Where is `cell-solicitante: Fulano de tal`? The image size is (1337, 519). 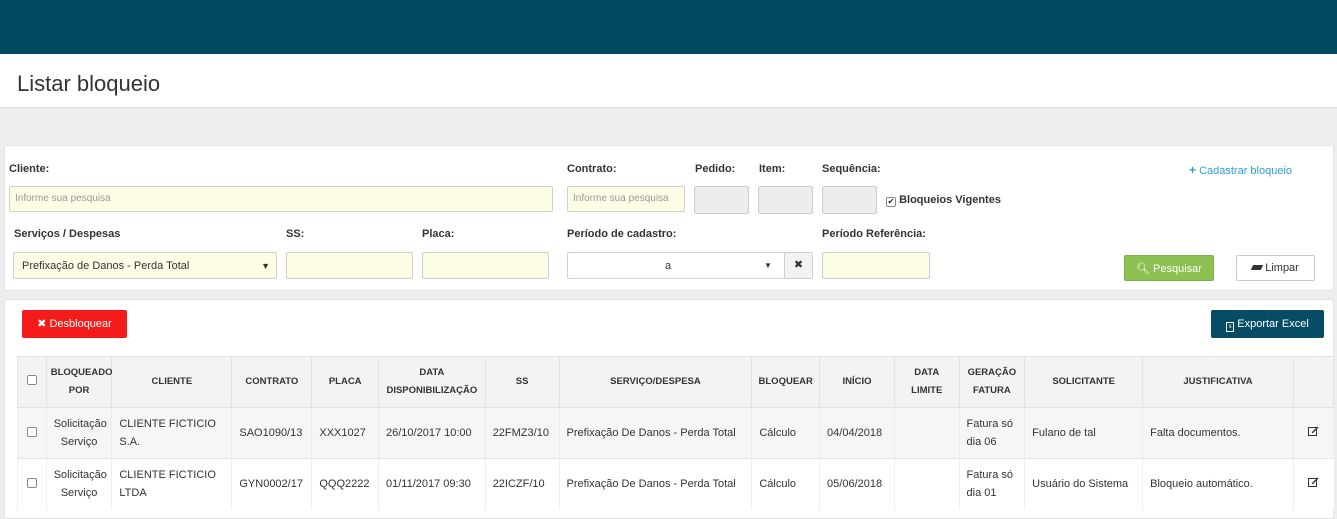 cell-solicitante: Fulano de tal is located at coordinates (1083, 433).